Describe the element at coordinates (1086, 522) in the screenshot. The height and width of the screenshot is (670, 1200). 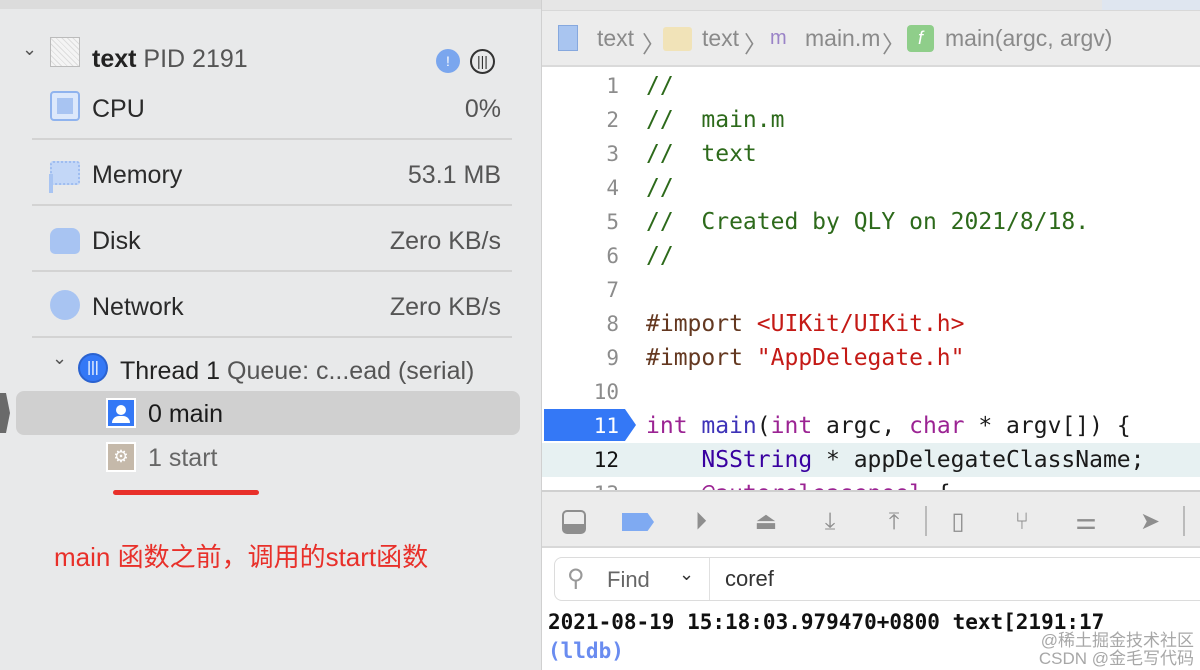
I see `environment-overrides-icon: ⚌` at that location.